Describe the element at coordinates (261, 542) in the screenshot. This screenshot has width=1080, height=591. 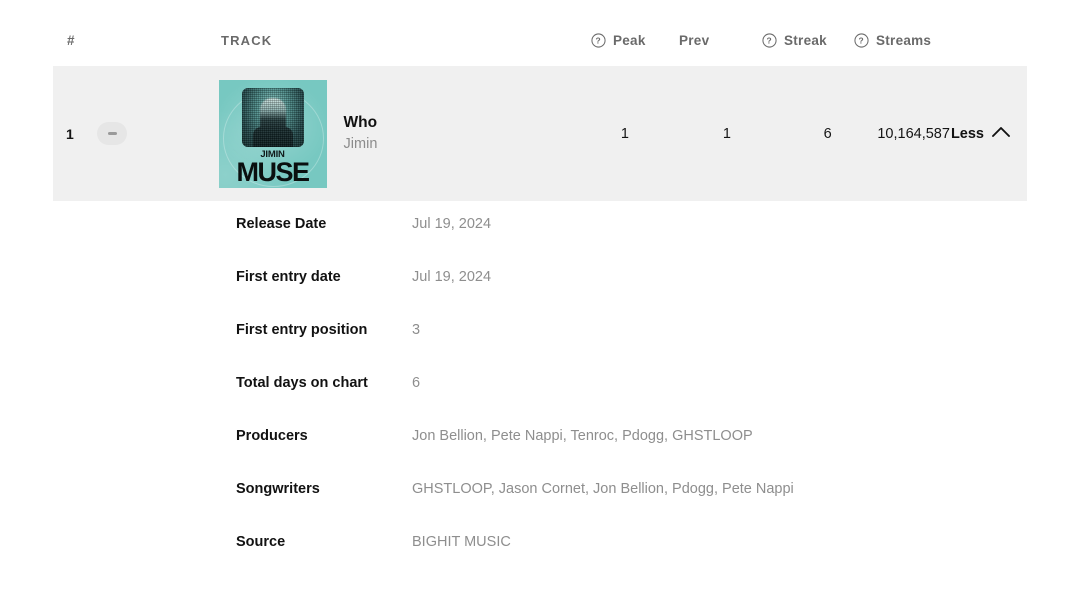
I see `detail-label: Source` at that location.